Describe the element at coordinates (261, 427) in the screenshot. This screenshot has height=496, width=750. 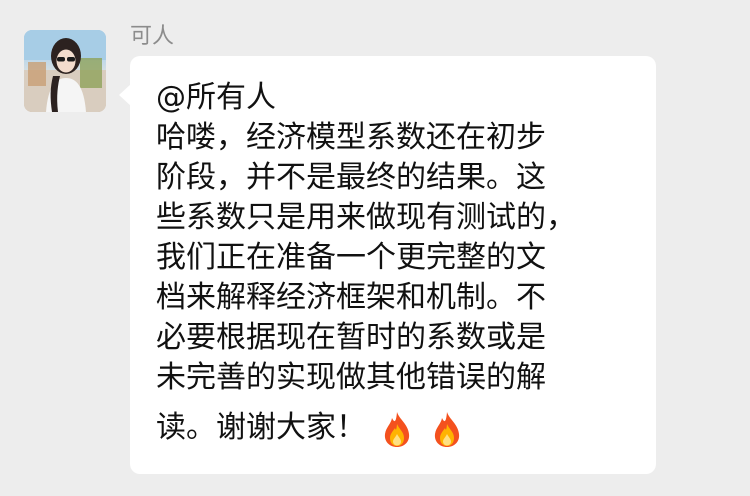
I see `message-line: 读。谢谢大家！` at that location.